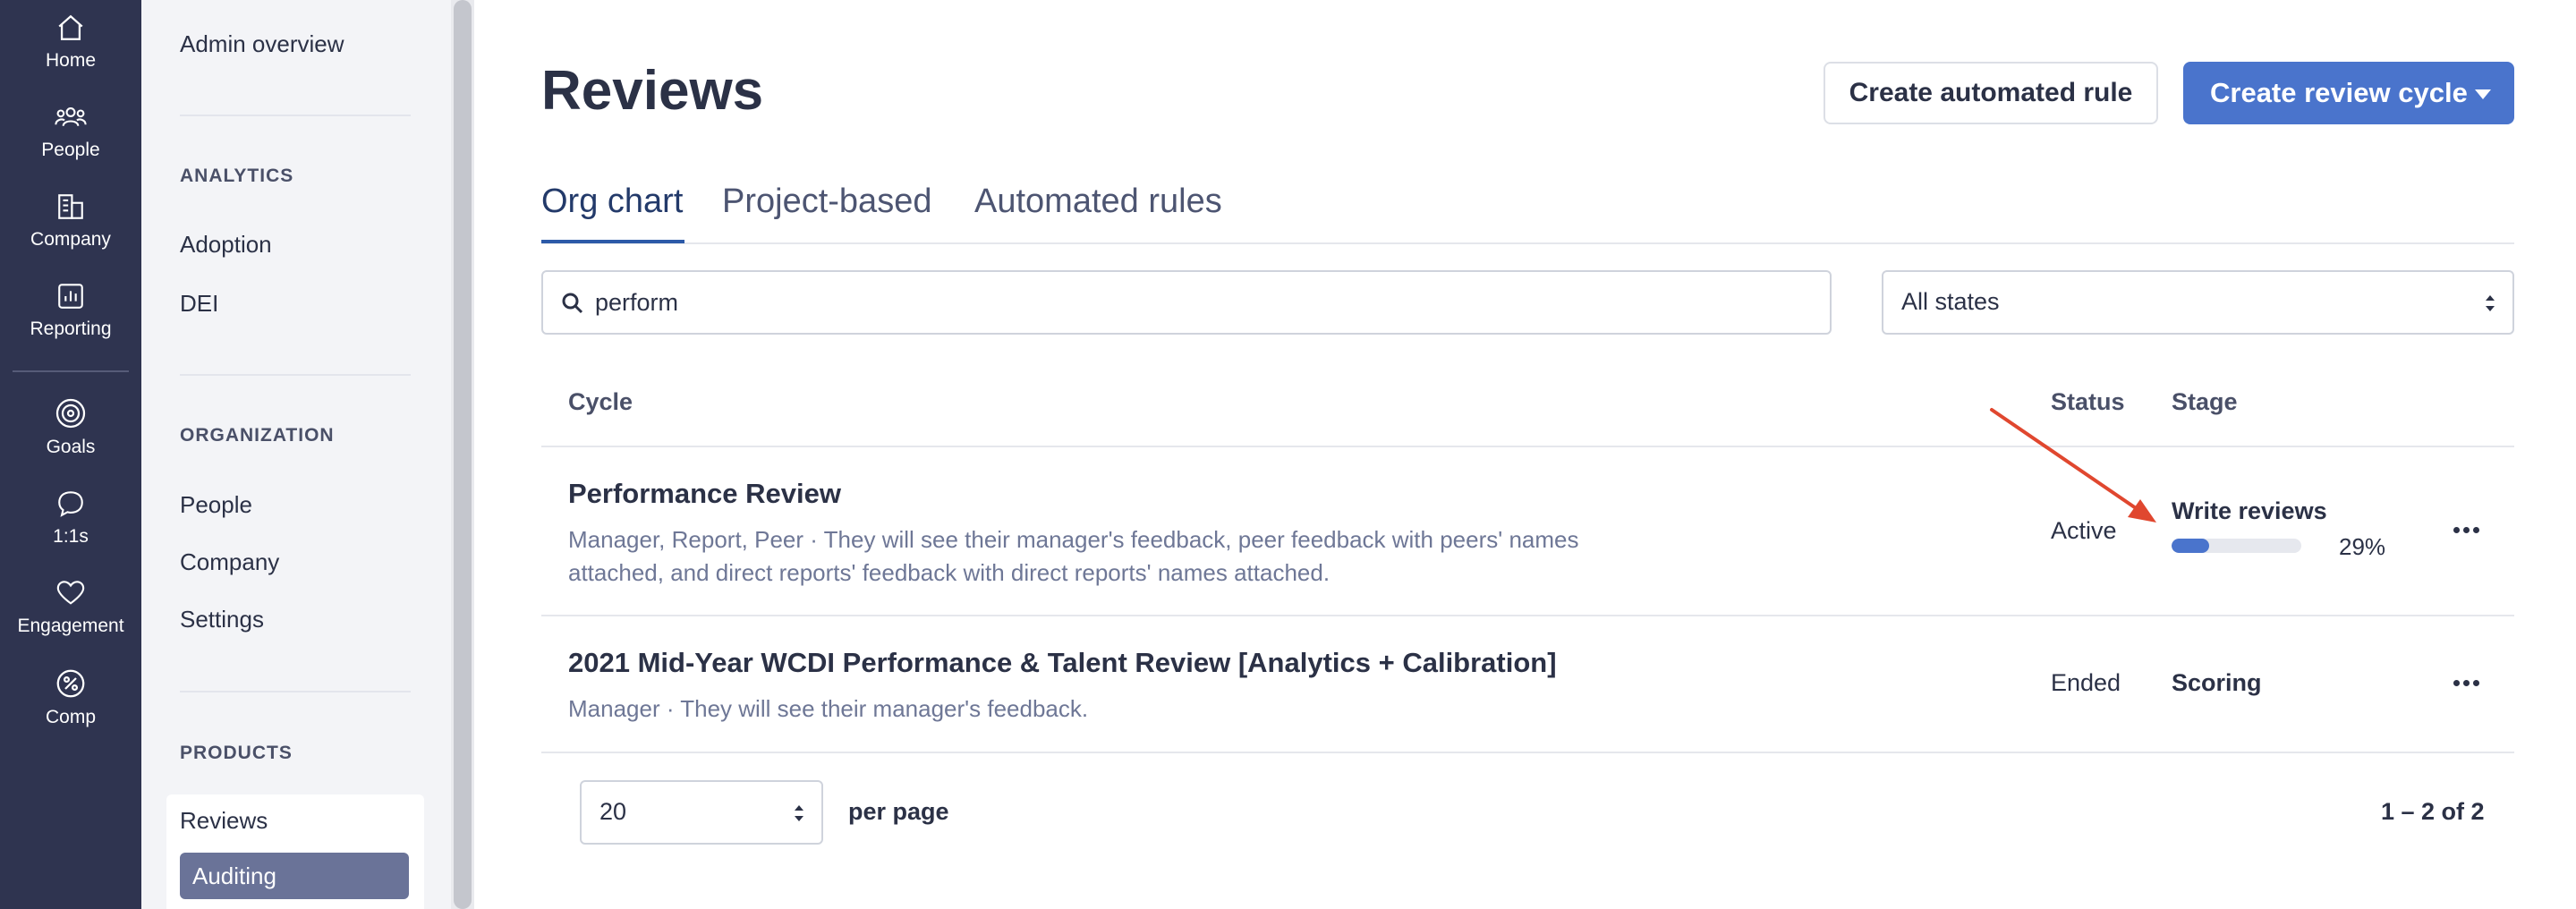  What do you see at coordinates (1176, 302) in the screenshot?
I see `search-input` at bounding box center [1176, 302].